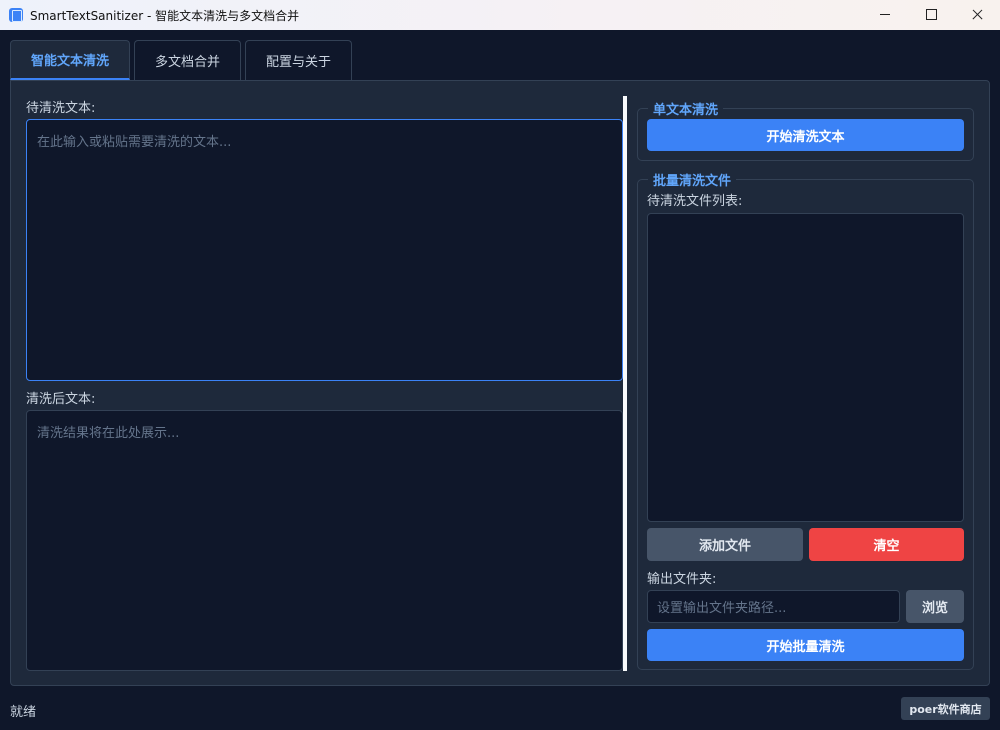  Describe the element at coordinates (945, 708) in the screenshot. I see `store-badge: poer软件商店` at that location.